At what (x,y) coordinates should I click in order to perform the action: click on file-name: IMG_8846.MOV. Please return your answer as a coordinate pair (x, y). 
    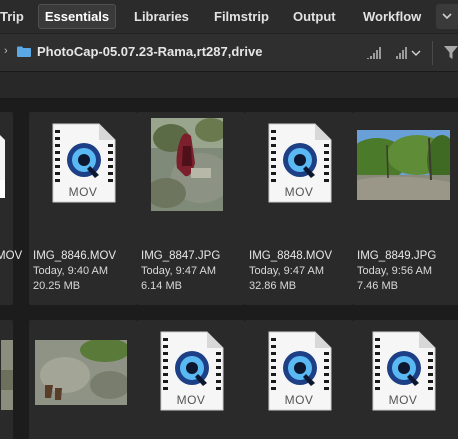
    Looking at the image, I should click on (75, 256).